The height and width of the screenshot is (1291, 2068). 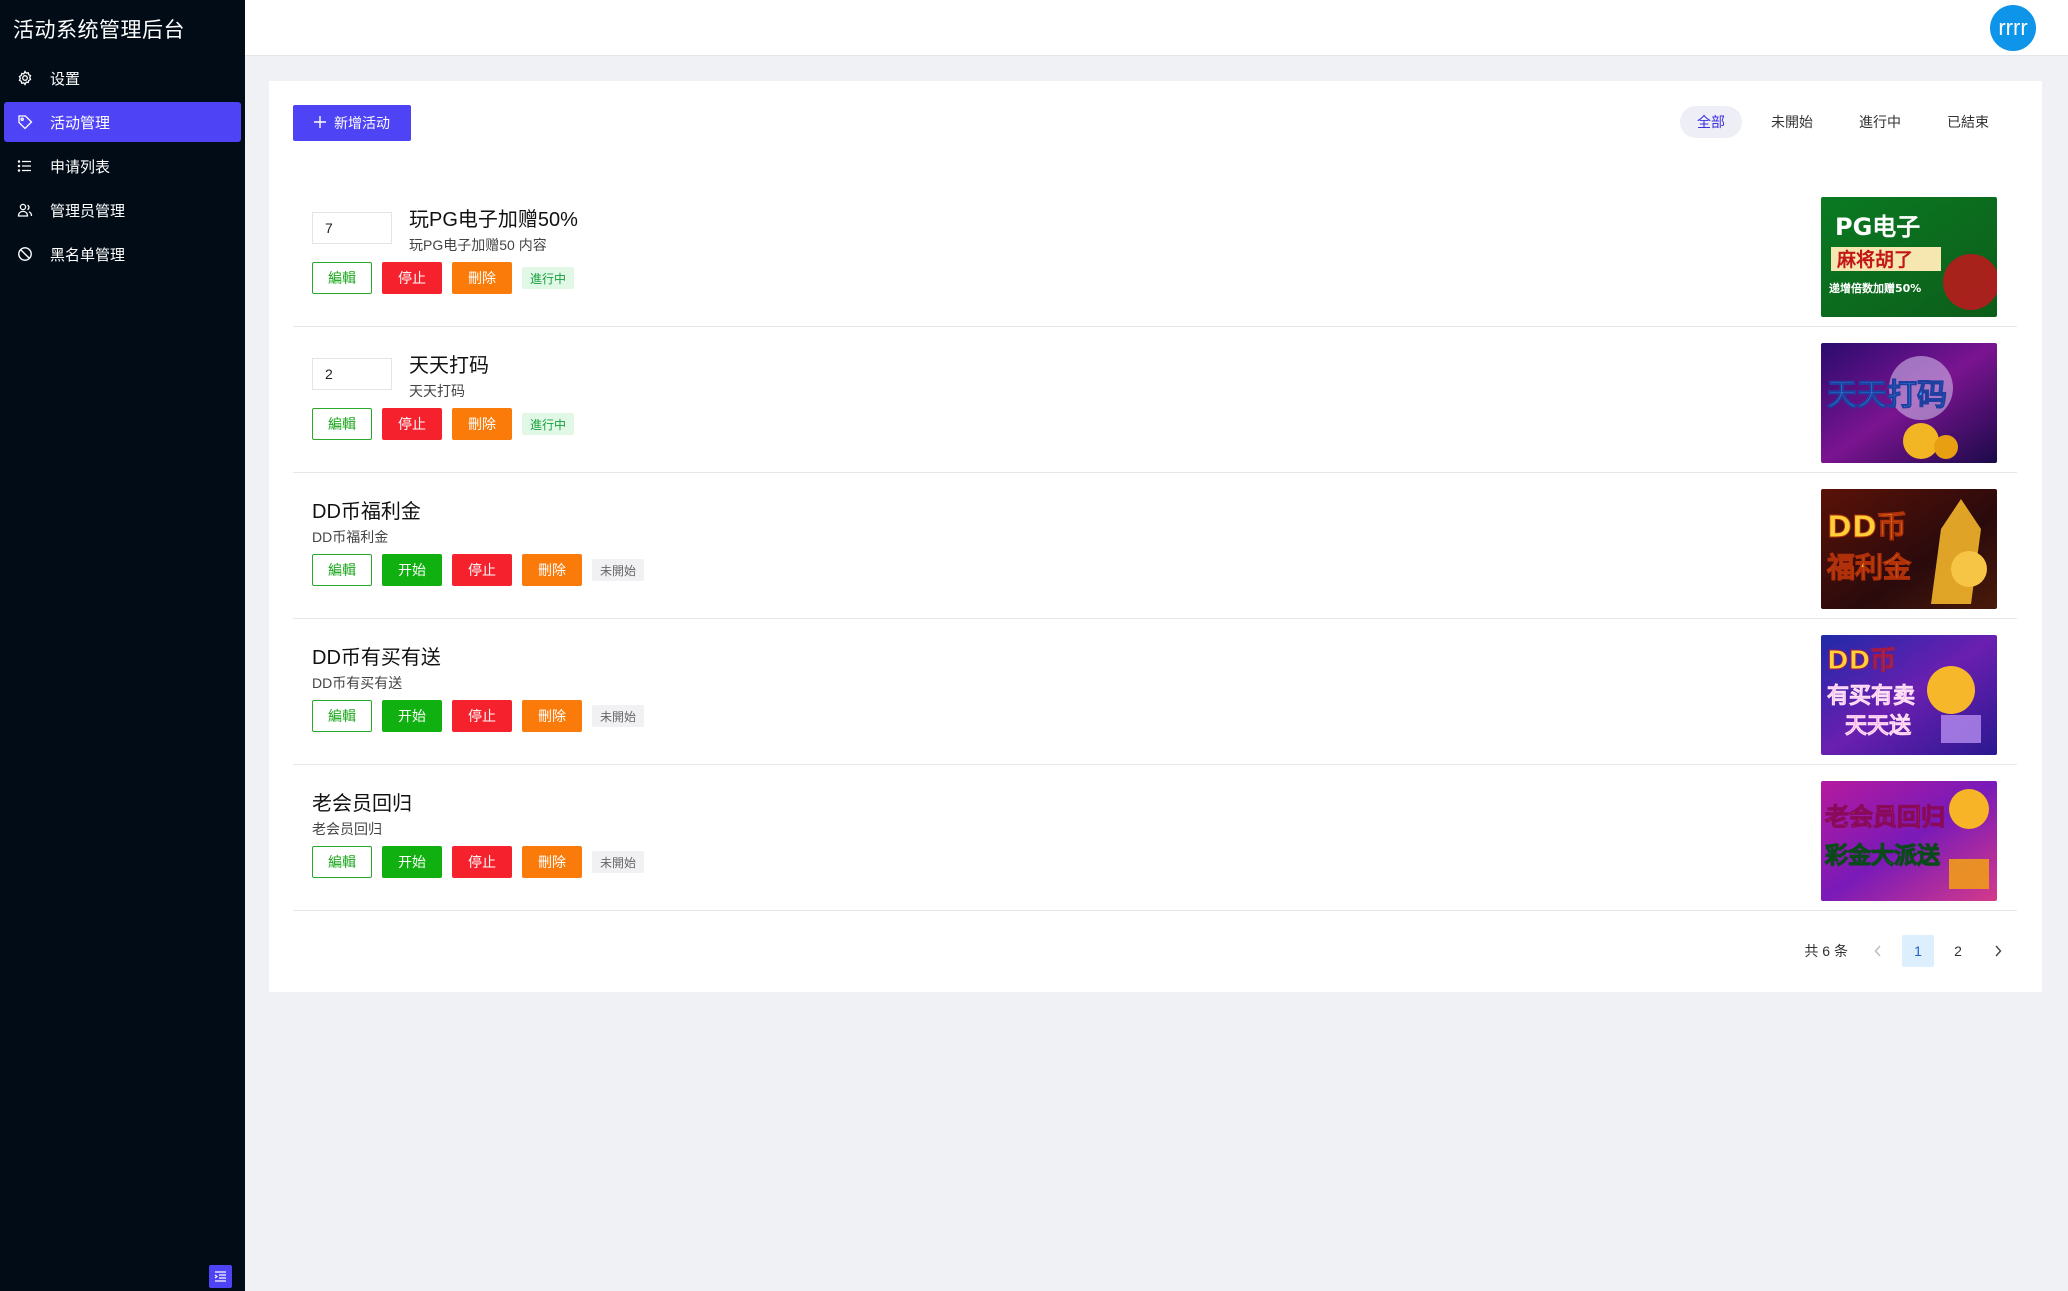 I want to click on activity-description: 老会员回归, so click(x=347, y=829).